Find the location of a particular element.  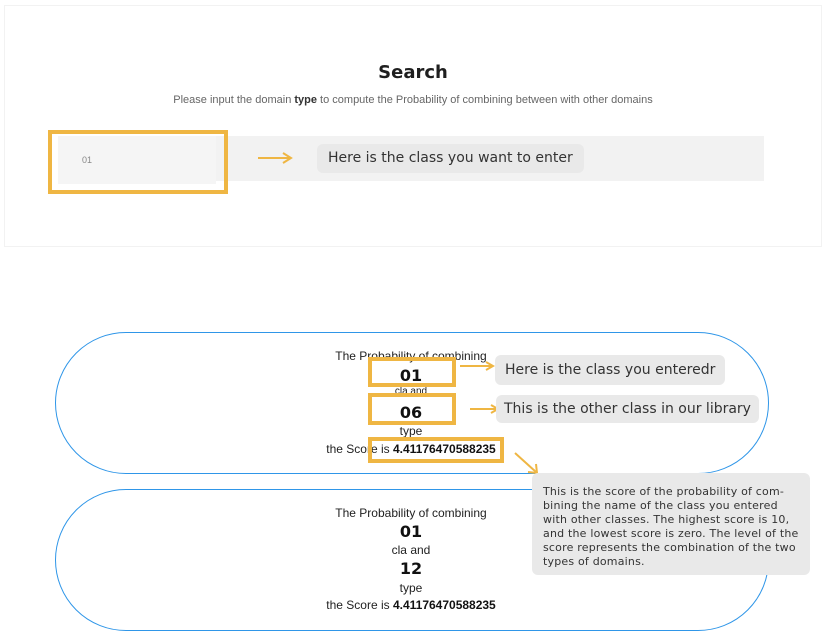

entered-class-annotation: Here is the class you enteredr is located at coordinates (610, 370).